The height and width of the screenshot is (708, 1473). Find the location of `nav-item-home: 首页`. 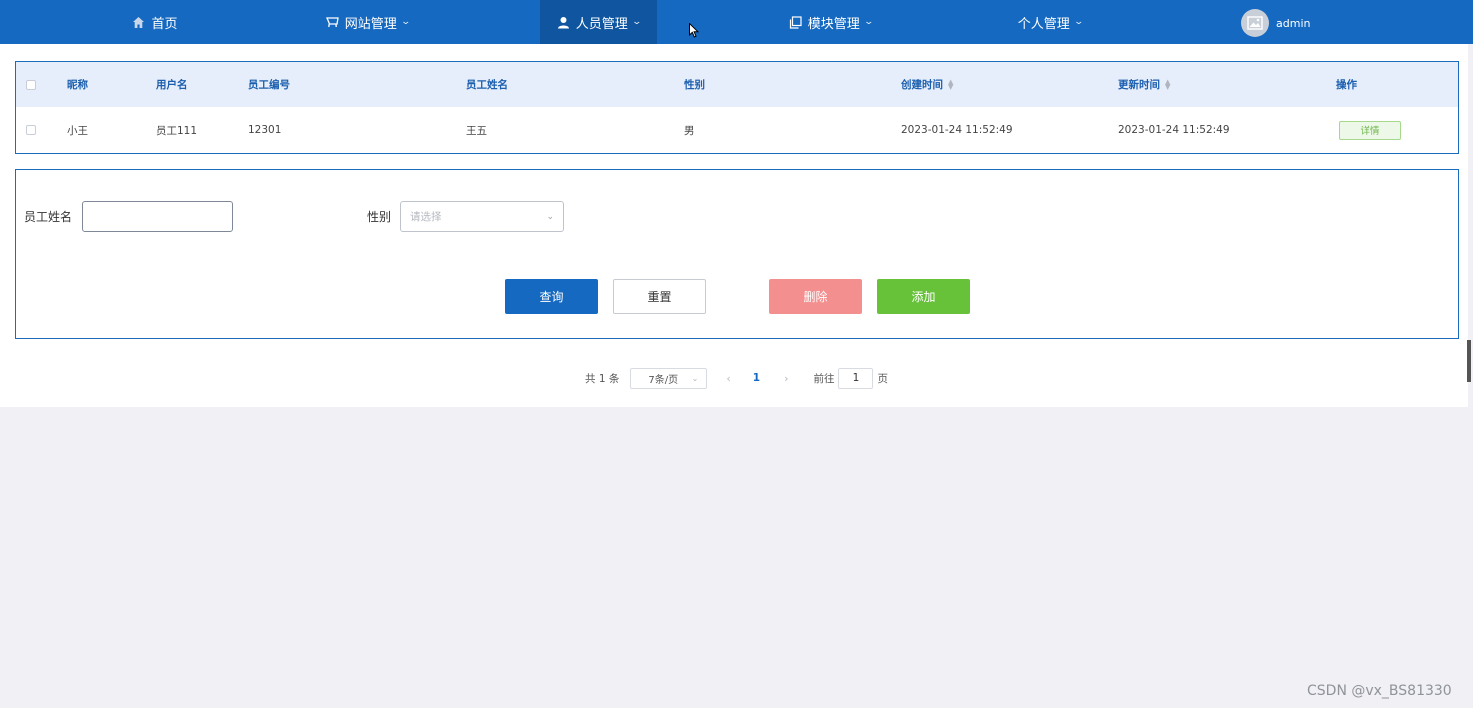

nav-item-home: 首页 is located at coordinates (155, 22).